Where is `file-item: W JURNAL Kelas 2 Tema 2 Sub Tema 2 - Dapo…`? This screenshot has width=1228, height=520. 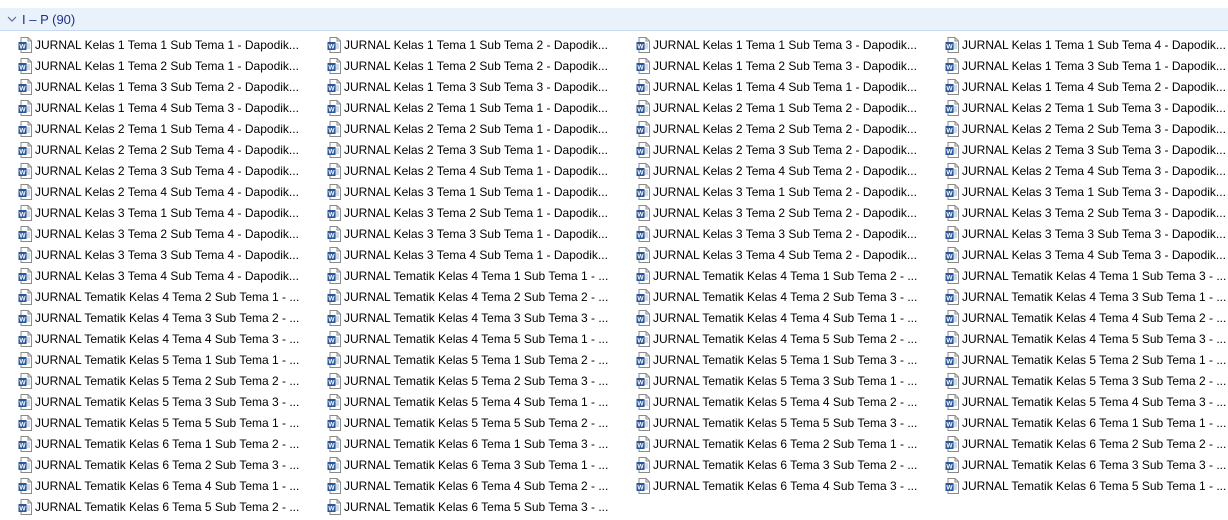 file-item: W JURNAL Kelas 2 Tema 2 Sub Tema 2 - Dapo… is located at coordinates (786, 128).